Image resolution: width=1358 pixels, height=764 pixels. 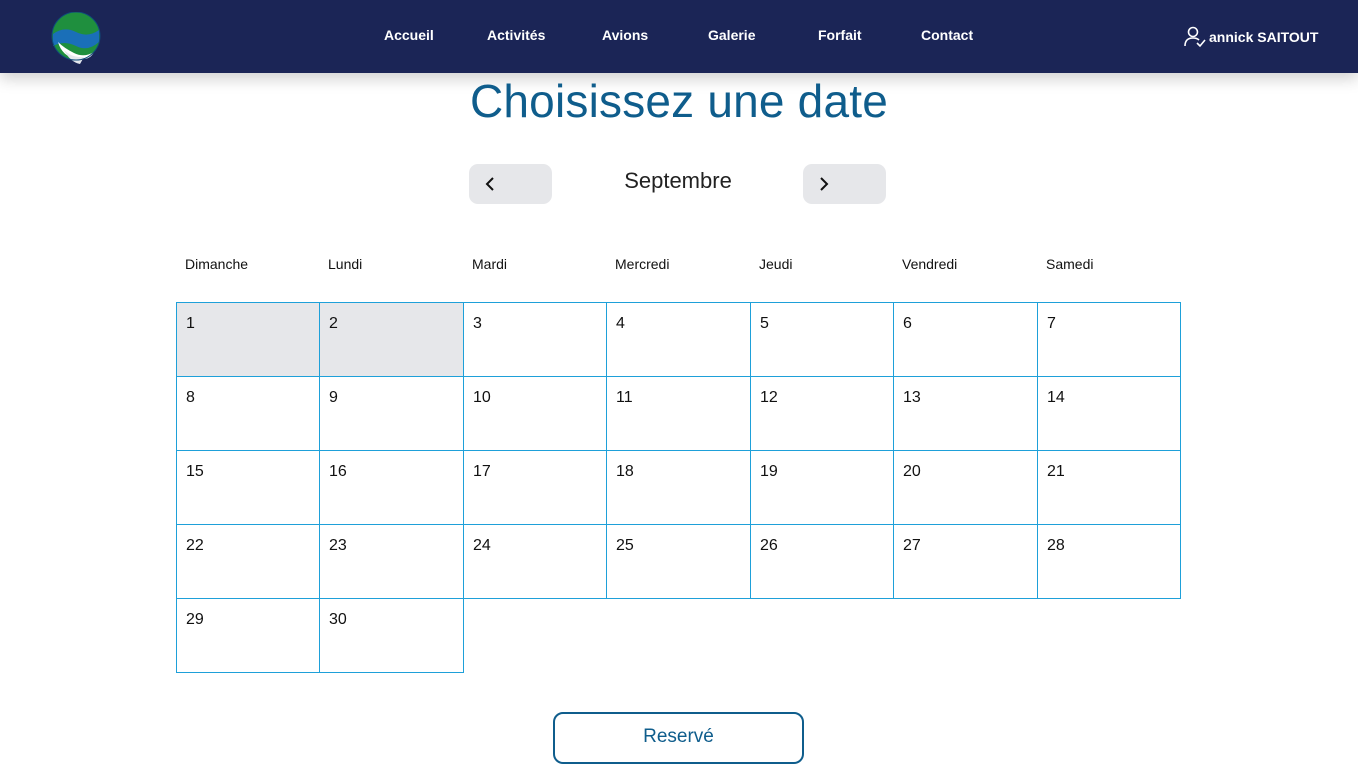 I want to click on nav-galerie: Galerie, so click(x=731, y=35).